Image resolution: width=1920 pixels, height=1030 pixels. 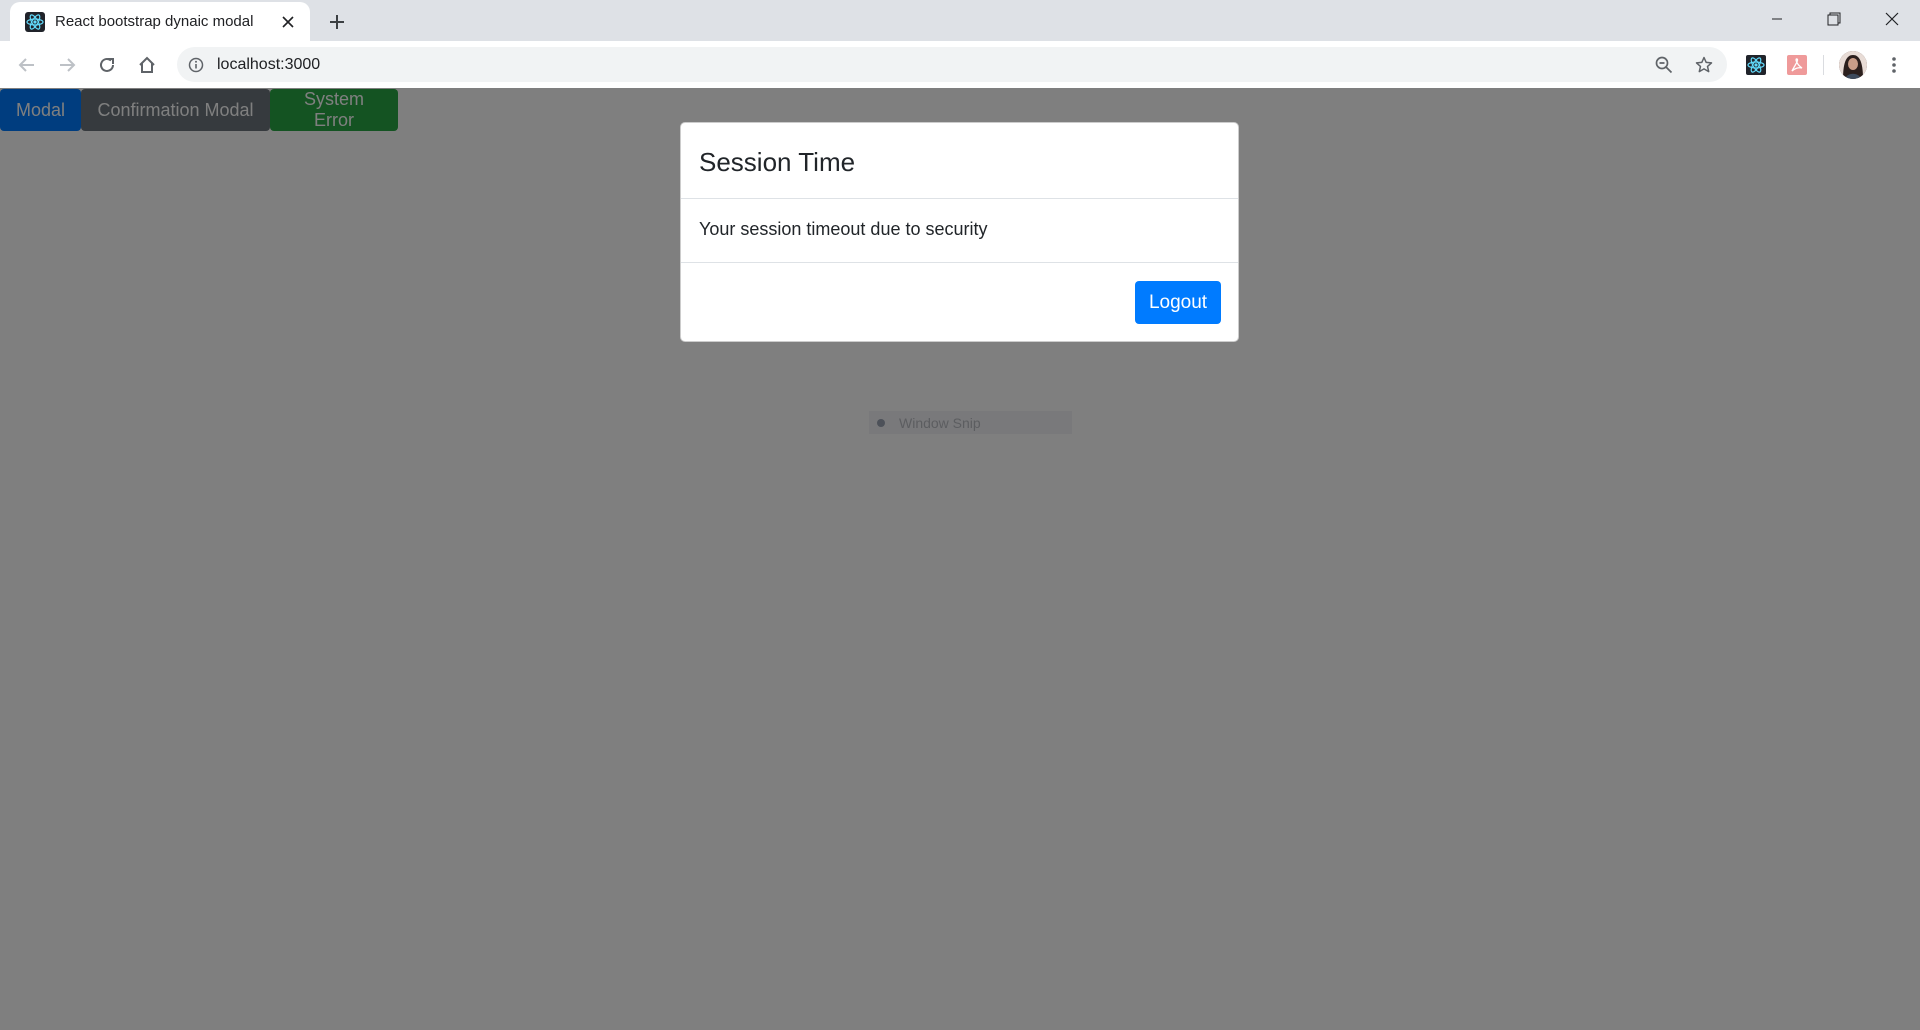 I want to click on react-favicon-icon, so click(x=35, y=21).